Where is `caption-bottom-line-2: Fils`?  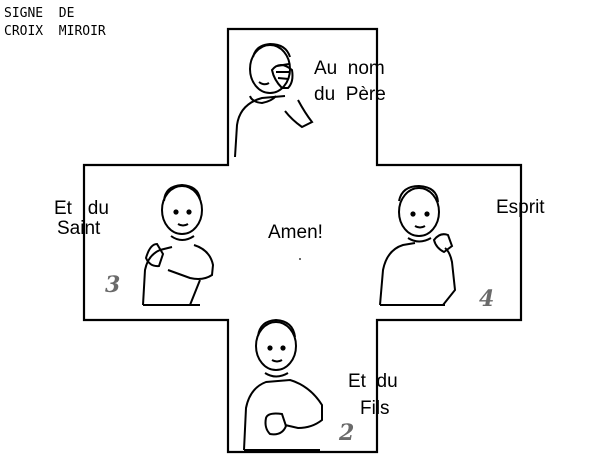 caption-bottom-line-2: Fils is located at coordinates (375, 408).